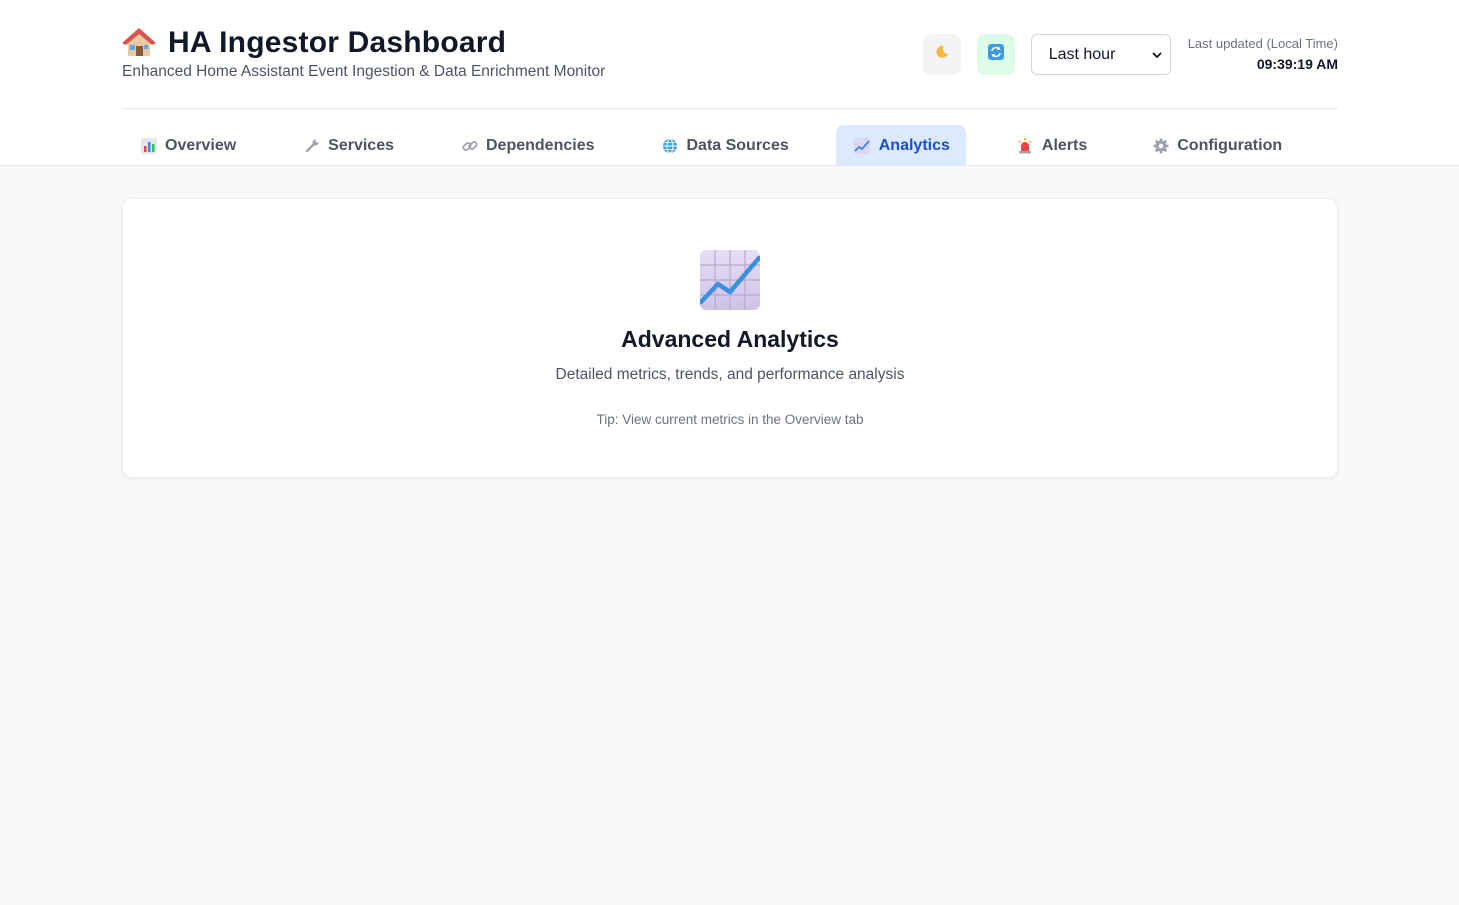 The width and height of the screenshot is (1459, 905). Describe the element at coordinates (1263, 53) in the screenshot. I see `last-updated: Last updated (Local Time) 09:39:19 AM` at that location.